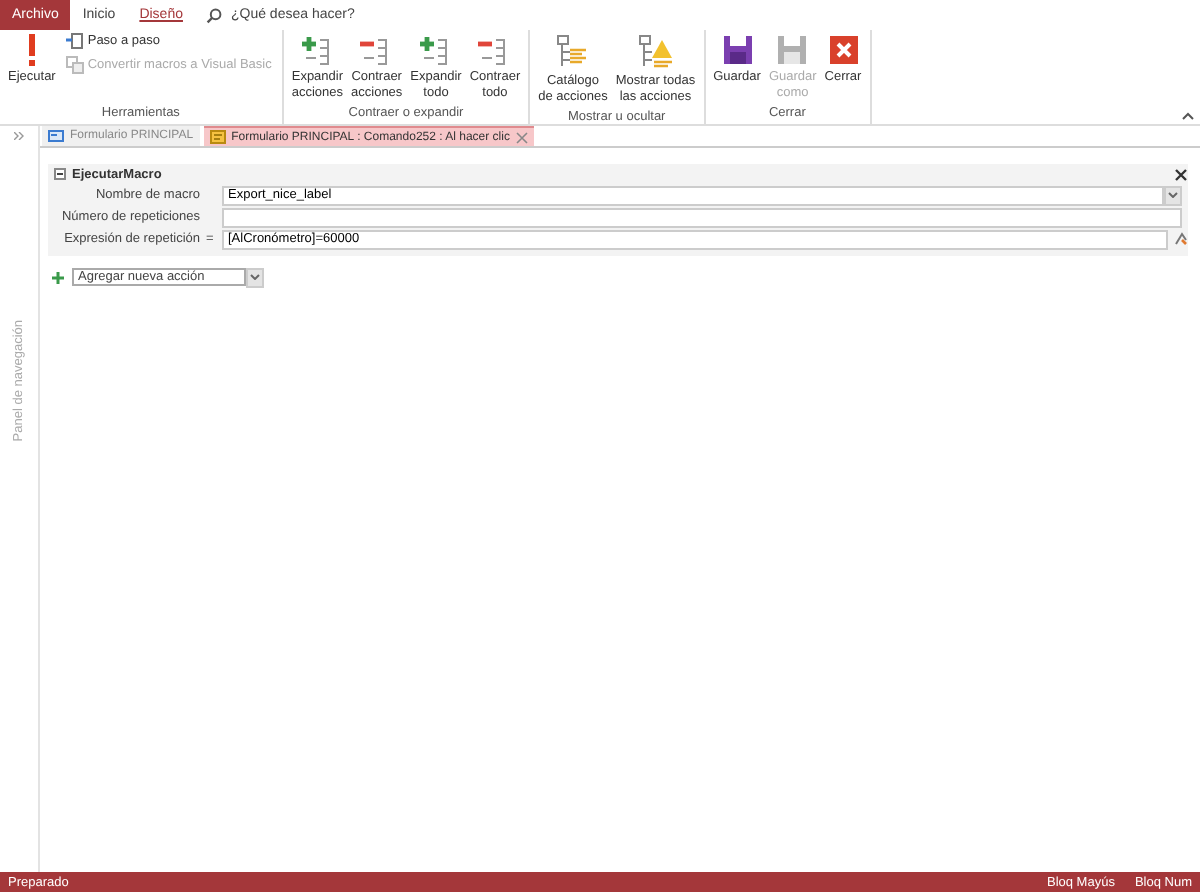 This screenshot has width=1200, height=892. Describe the element at coordinates (572, 52) in the screenshot. I see `catalog-icon` at that location.